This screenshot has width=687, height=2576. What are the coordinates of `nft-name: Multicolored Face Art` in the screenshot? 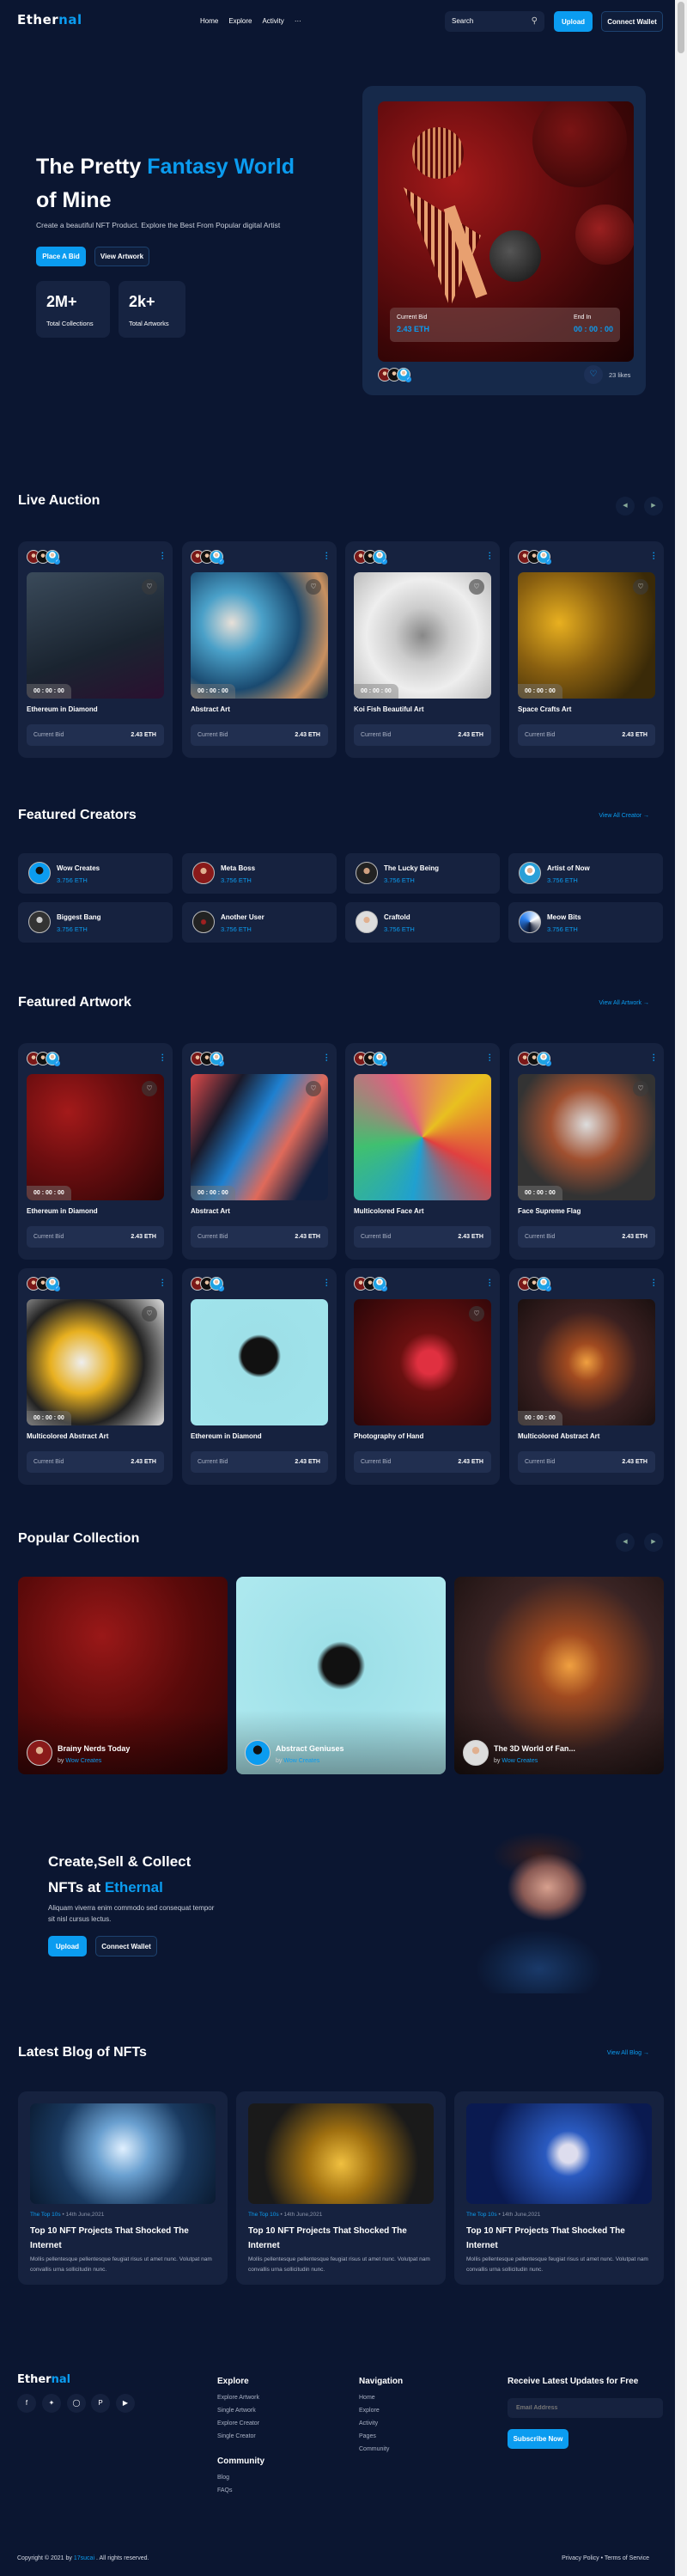 It's located at (389, 1211).